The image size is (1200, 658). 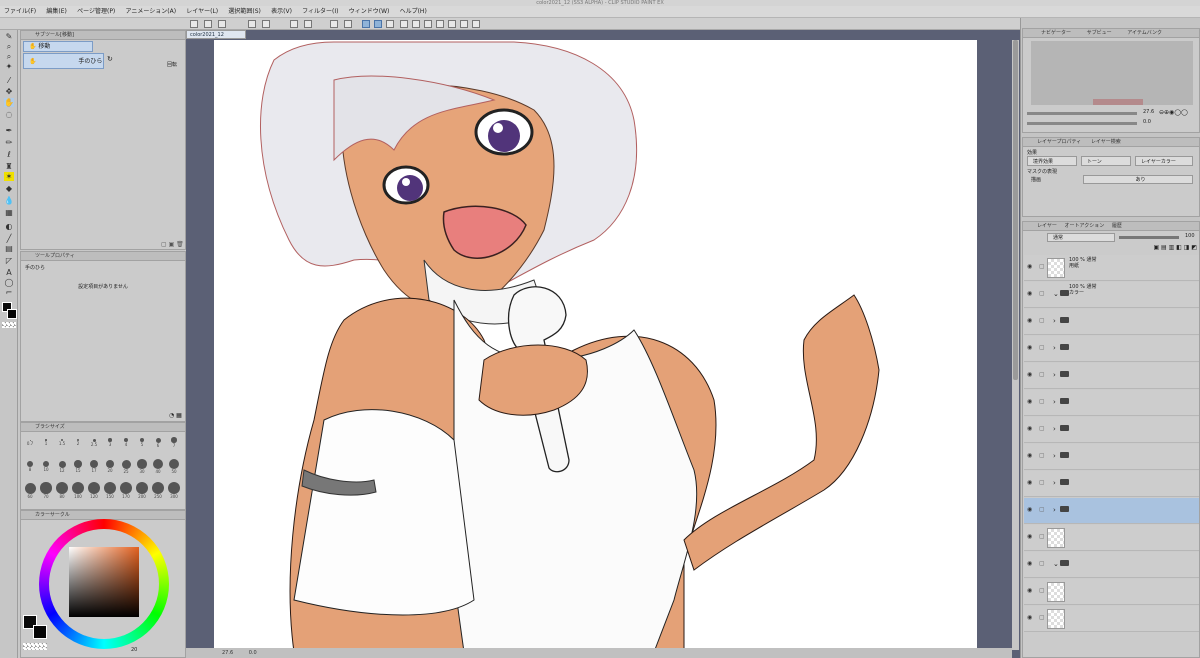 What do you see at coordinates (172, 244) in the screenshot?
I see `subtool-footer-icons: ▢ ▣ 🗑` at bounding box center [172, 244].